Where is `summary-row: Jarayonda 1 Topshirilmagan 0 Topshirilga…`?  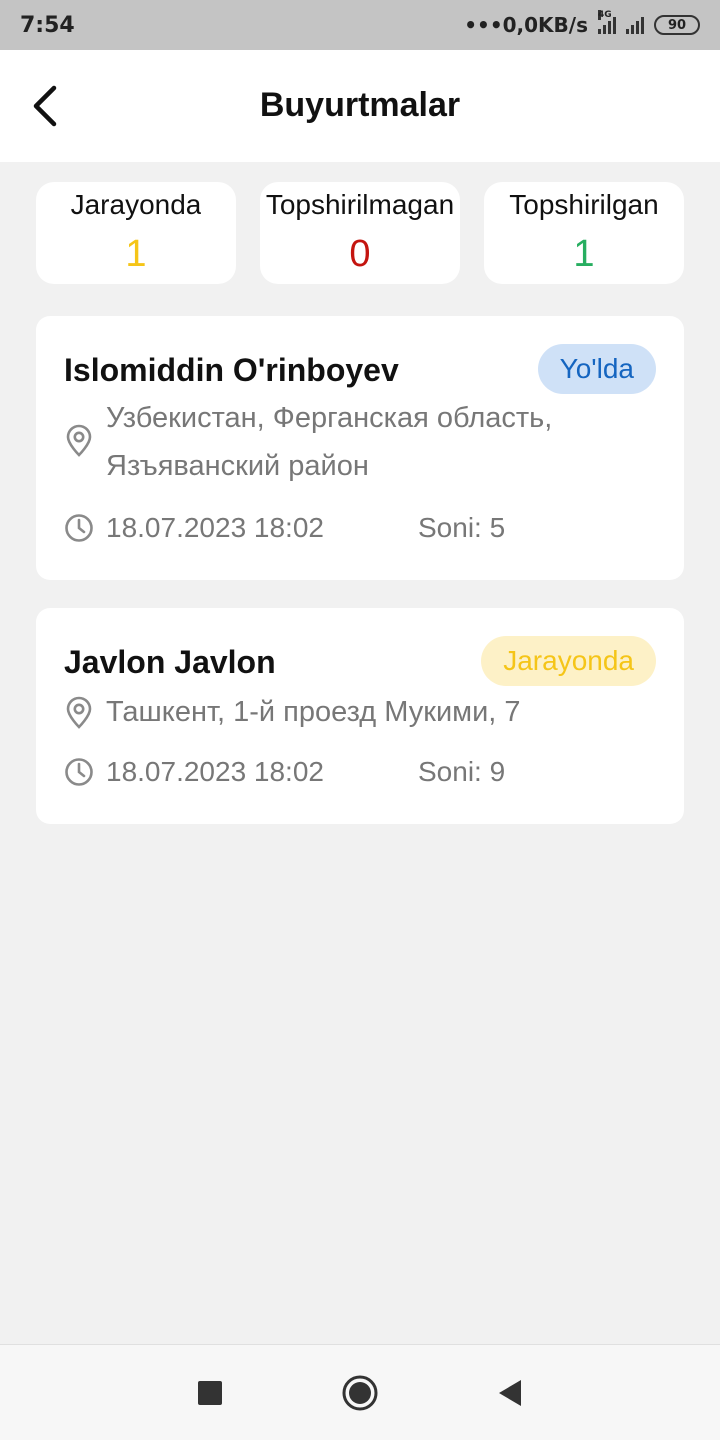
summary-row: Jarayonda 1 Topshirilmagan 0 Topshirilga… is located at coordinates (360, 233).